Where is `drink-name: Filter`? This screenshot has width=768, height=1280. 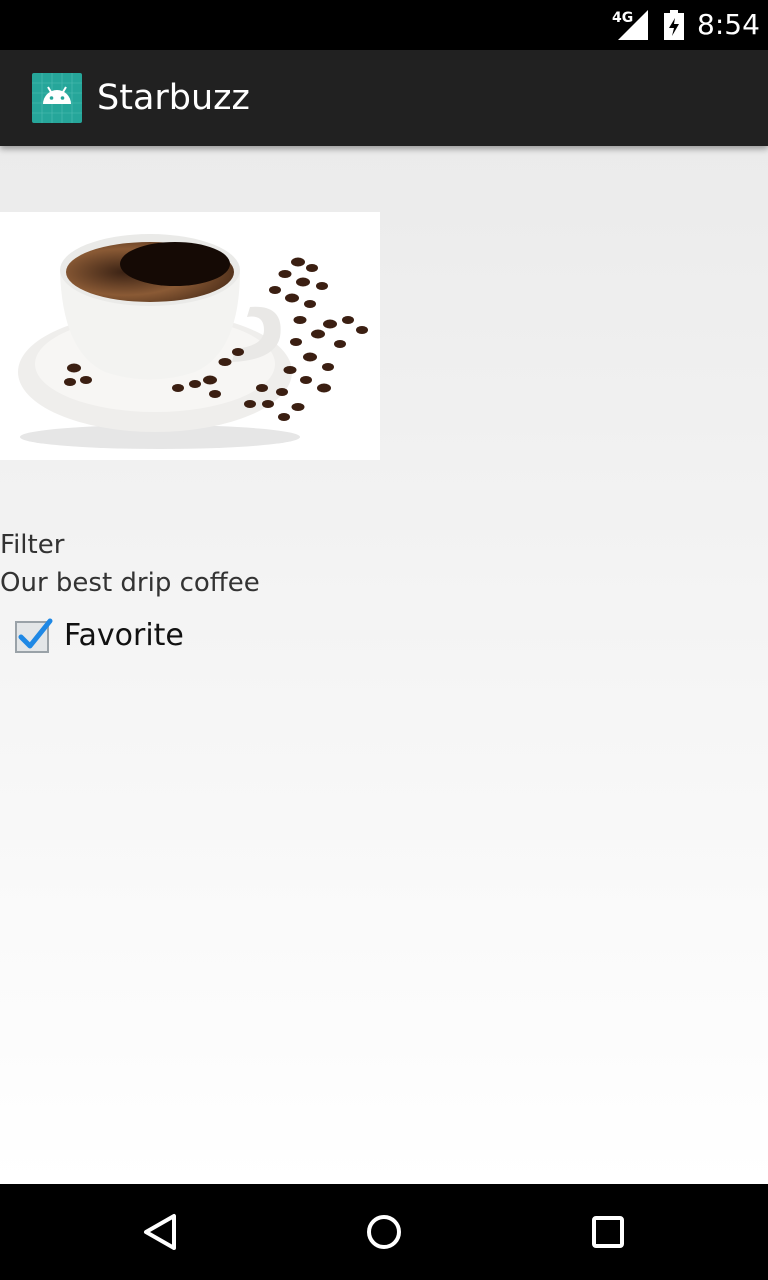 drink-name: Filter is located at coordinates (32, 545).